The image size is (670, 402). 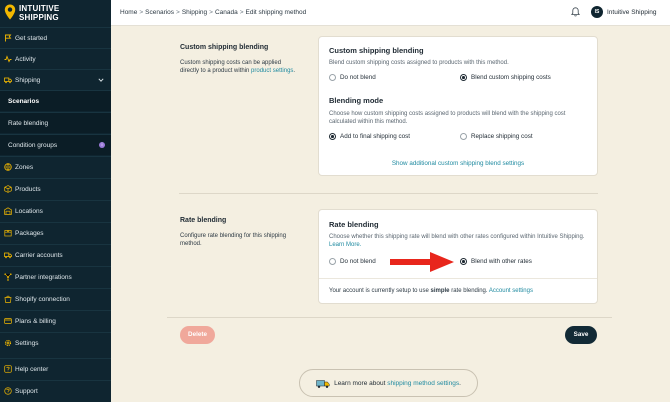 I want to click on location-pin-icon, so click(x=10, y=12).